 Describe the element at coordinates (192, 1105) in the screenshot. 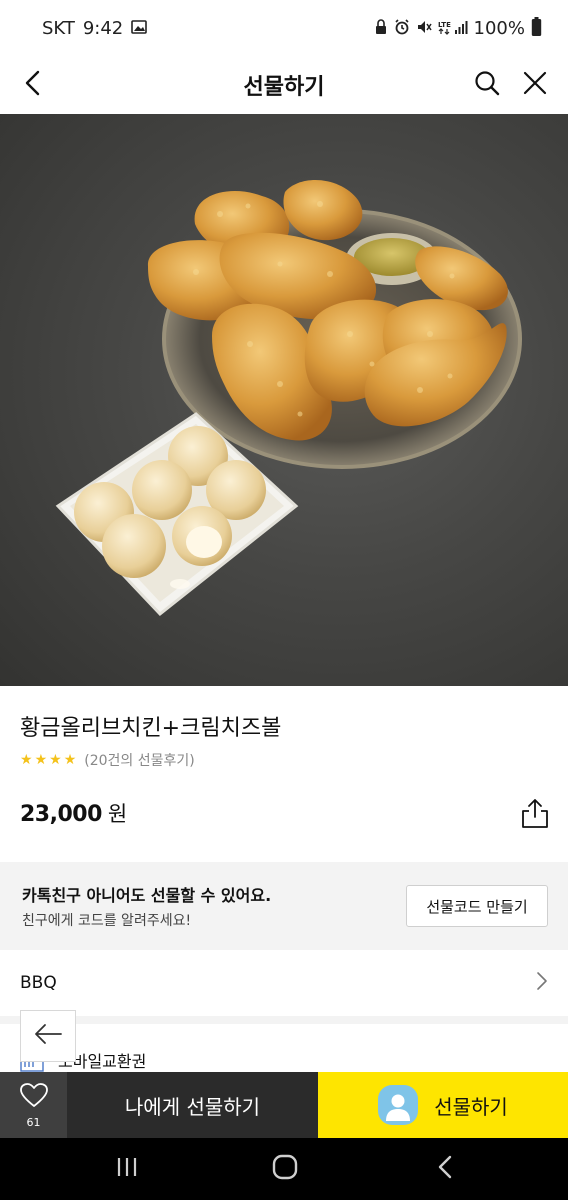

I see `gift-to-self-button: 나에게 선물하기` at that location.